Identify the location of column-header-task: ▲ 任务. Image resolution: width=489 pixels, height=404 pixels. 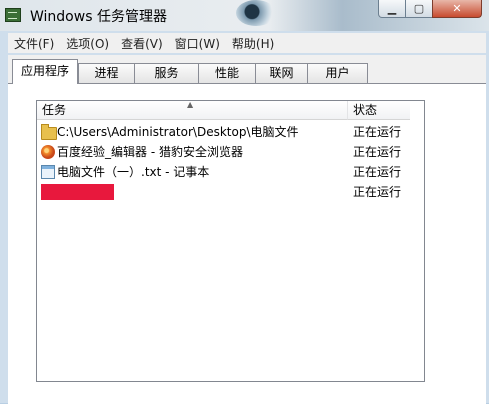
(192, 110).